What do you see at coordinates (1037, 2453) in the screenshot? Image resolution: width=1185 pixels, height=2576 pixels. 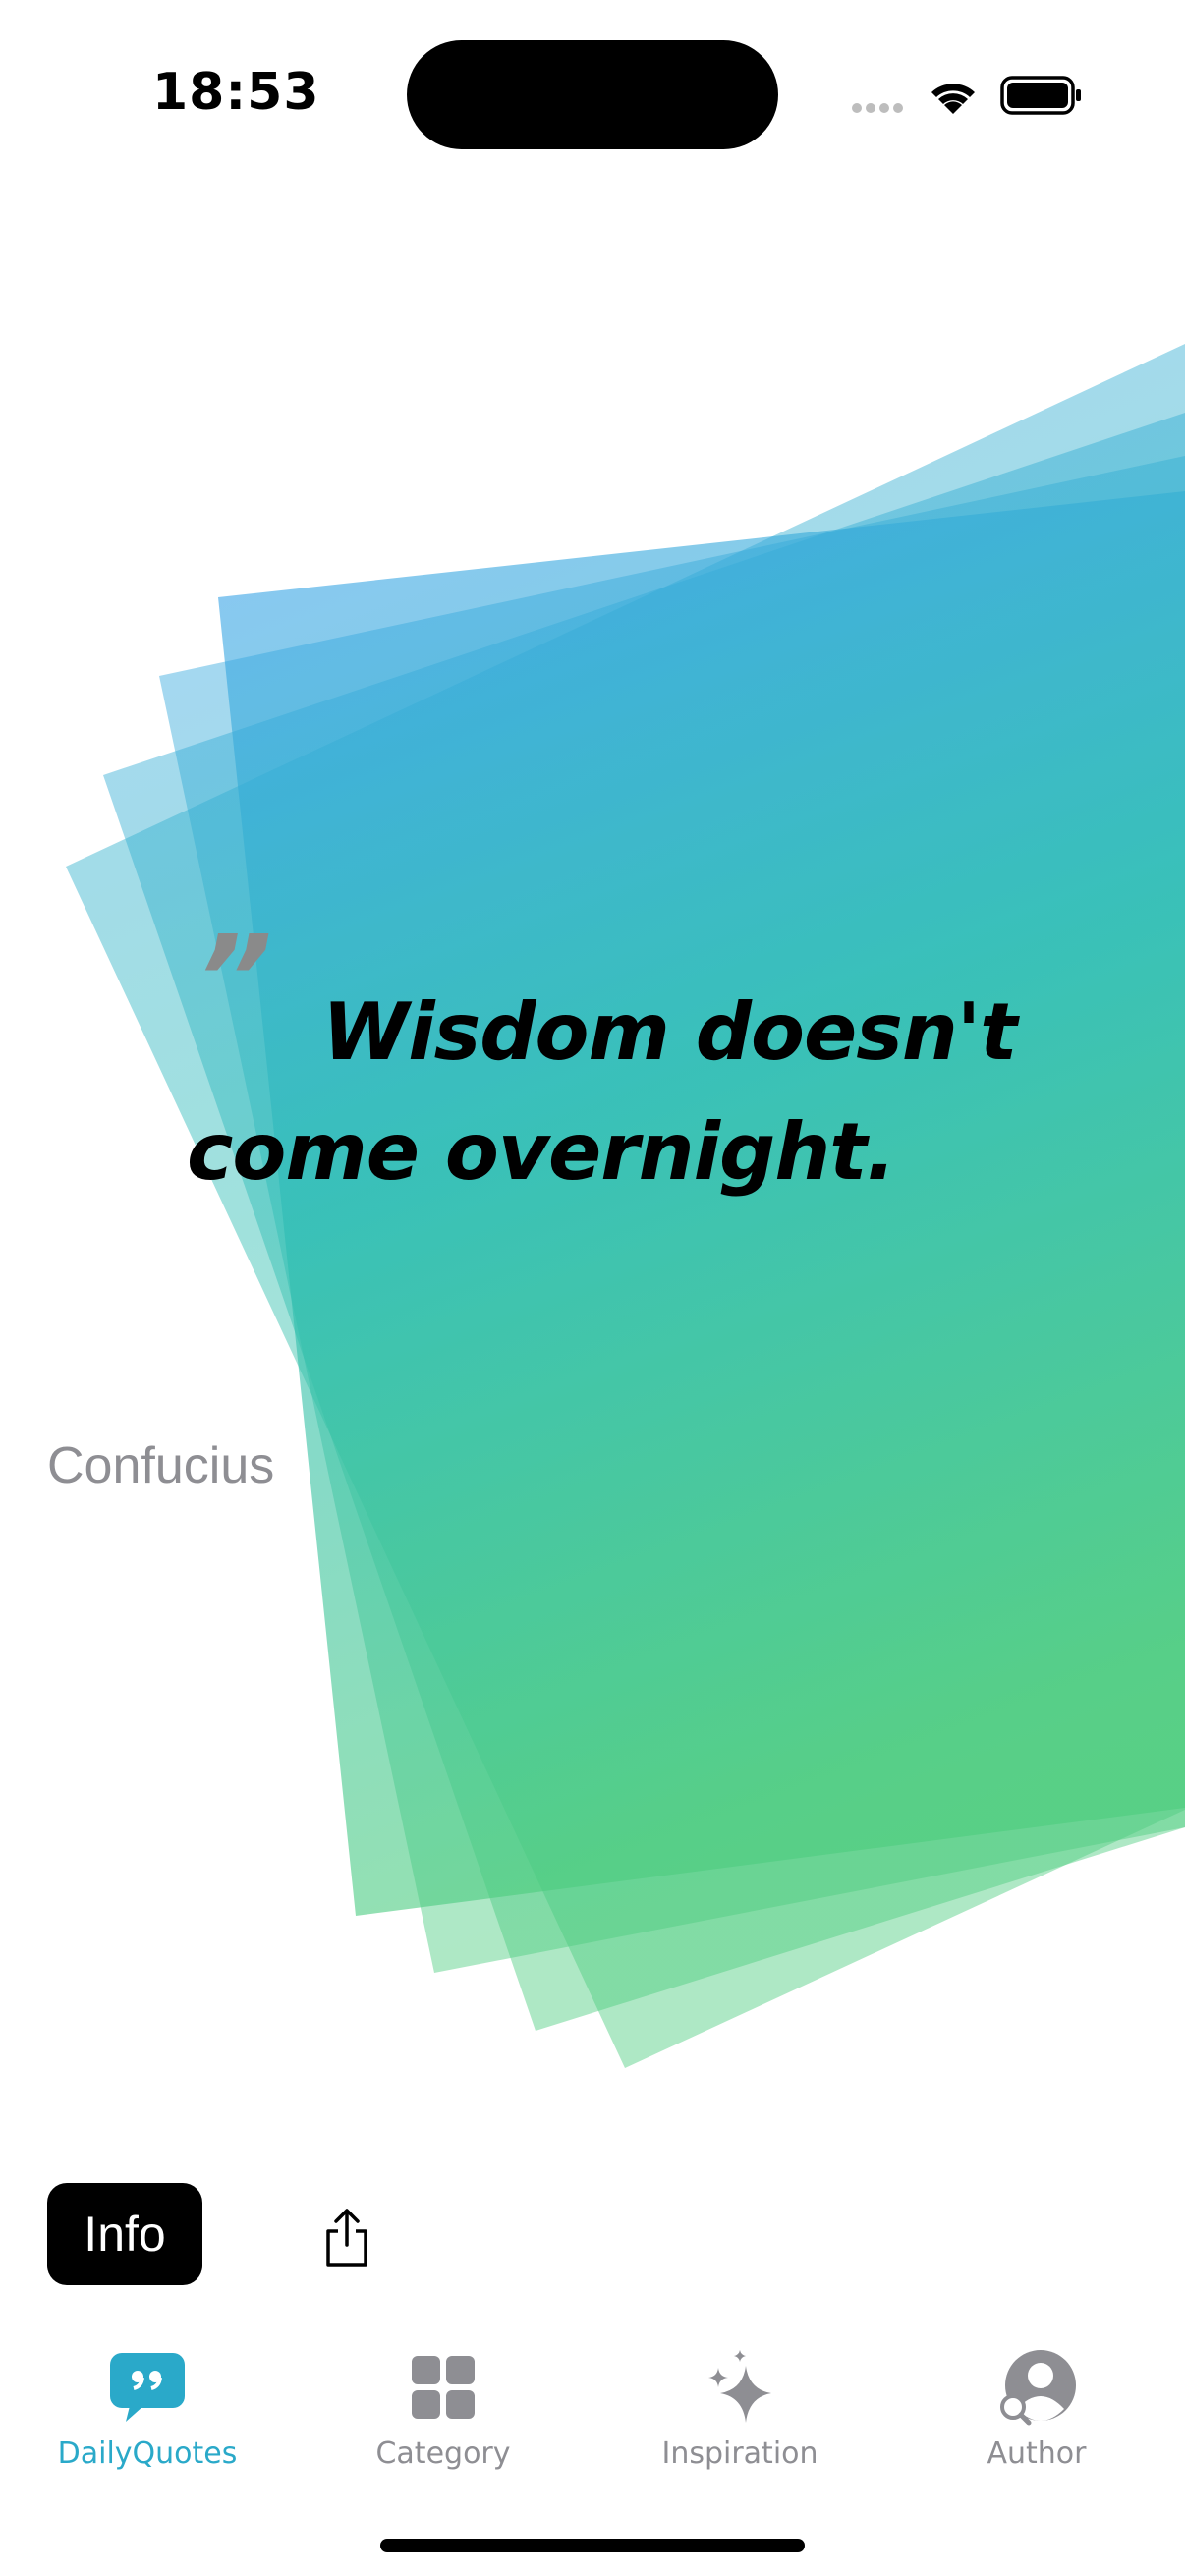 I see `tab-label: Author` at bounding box center [1037, 2453].